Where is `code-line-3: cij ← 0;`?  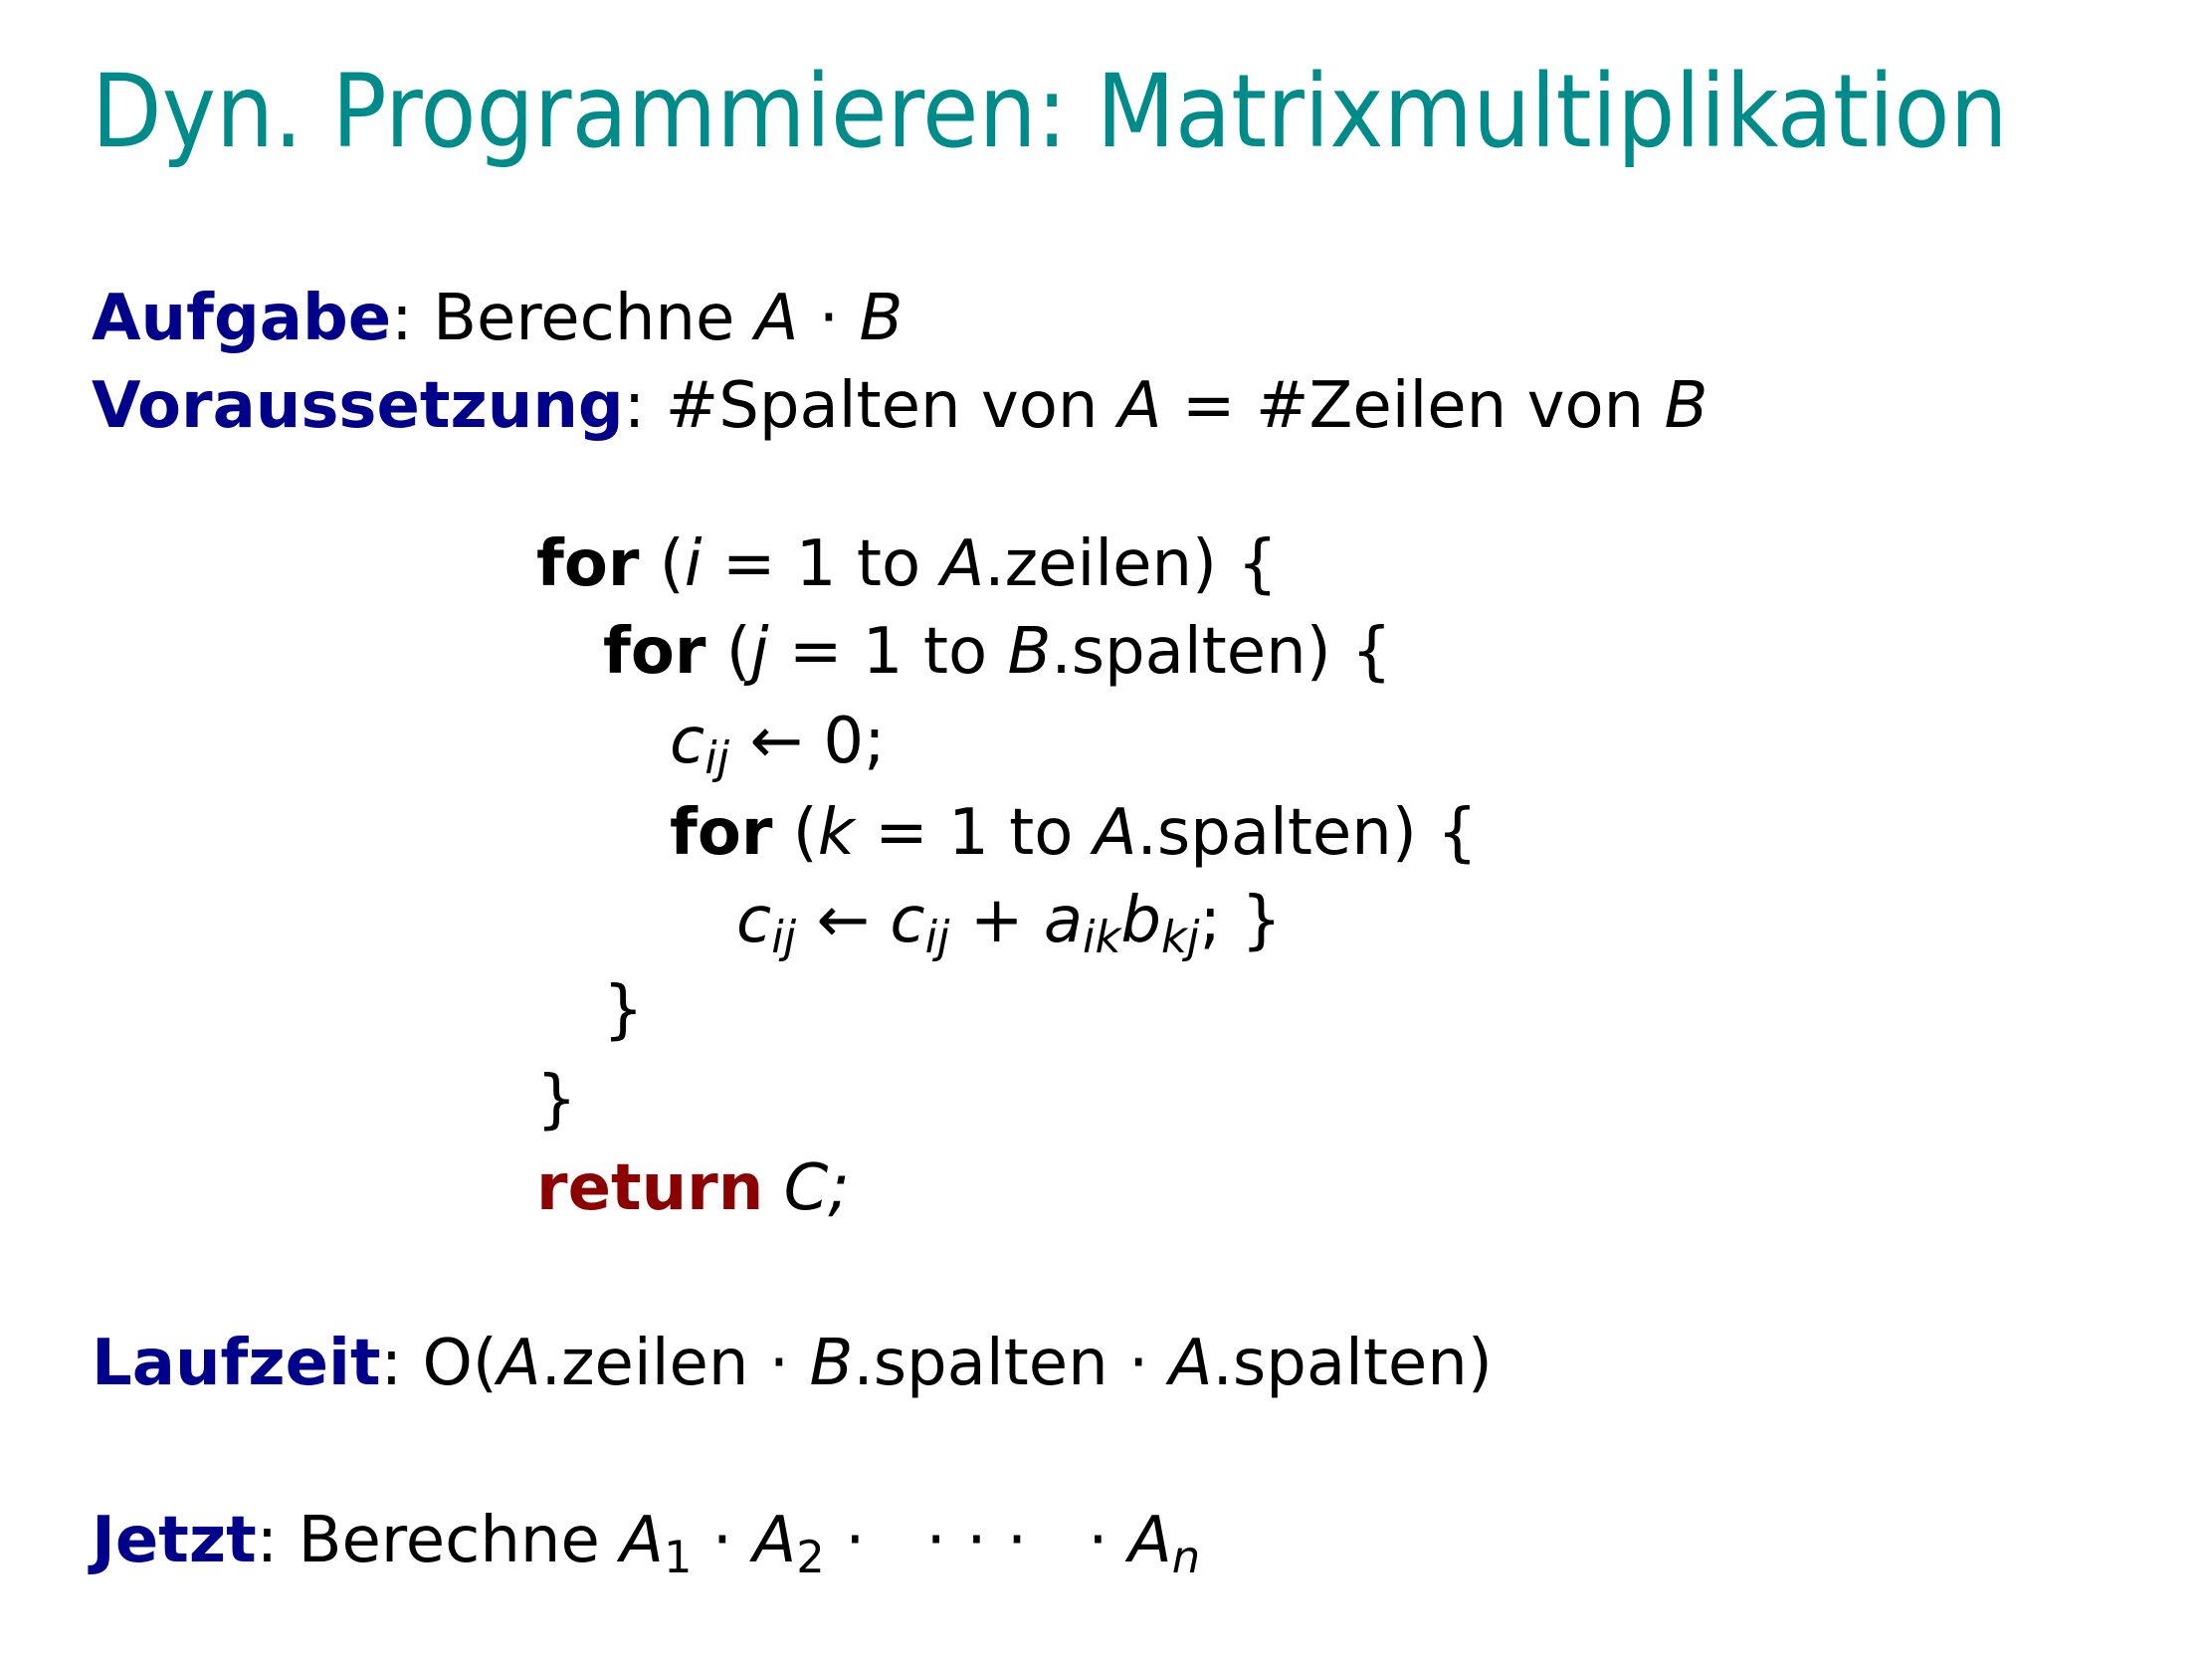
code-line-3: cij ← 0; is located at coordinates (778, 745).